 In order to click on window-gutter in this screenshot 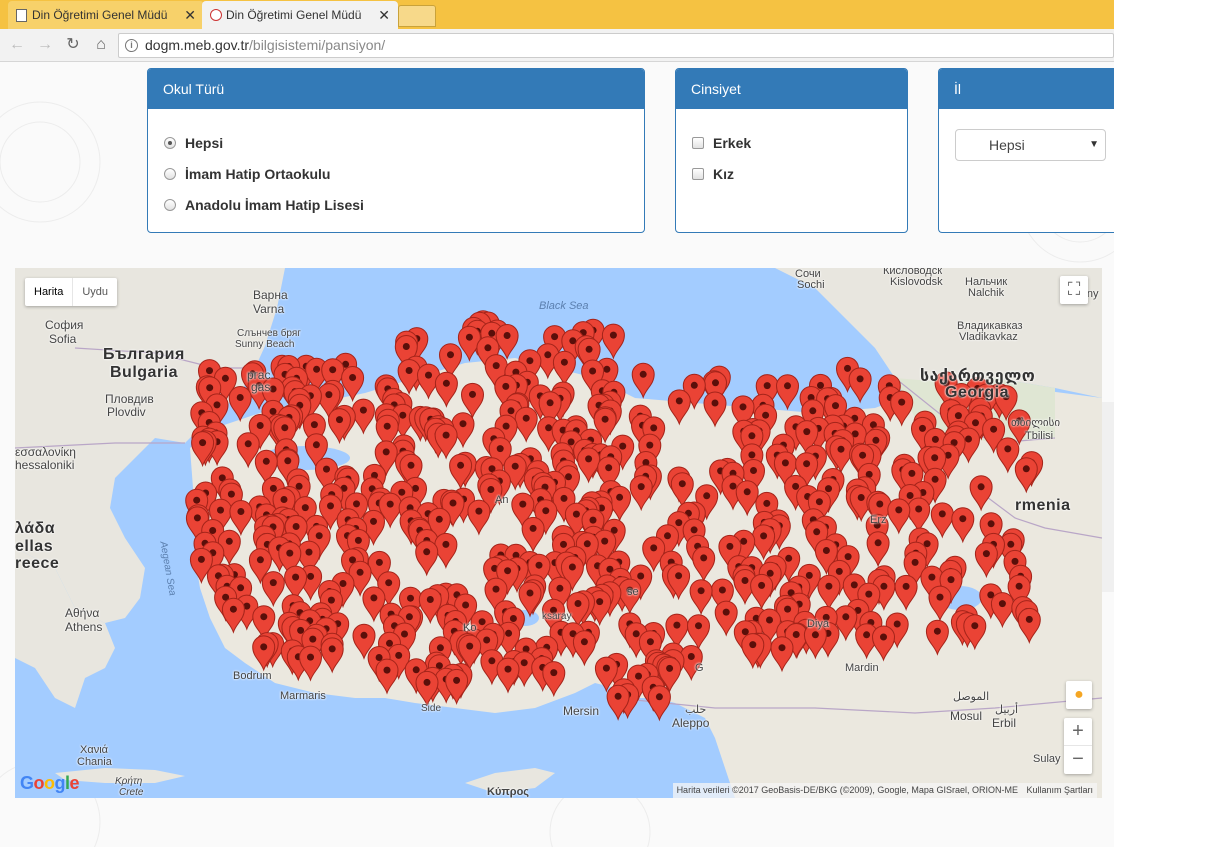, I will do `click(1169, 423)`.